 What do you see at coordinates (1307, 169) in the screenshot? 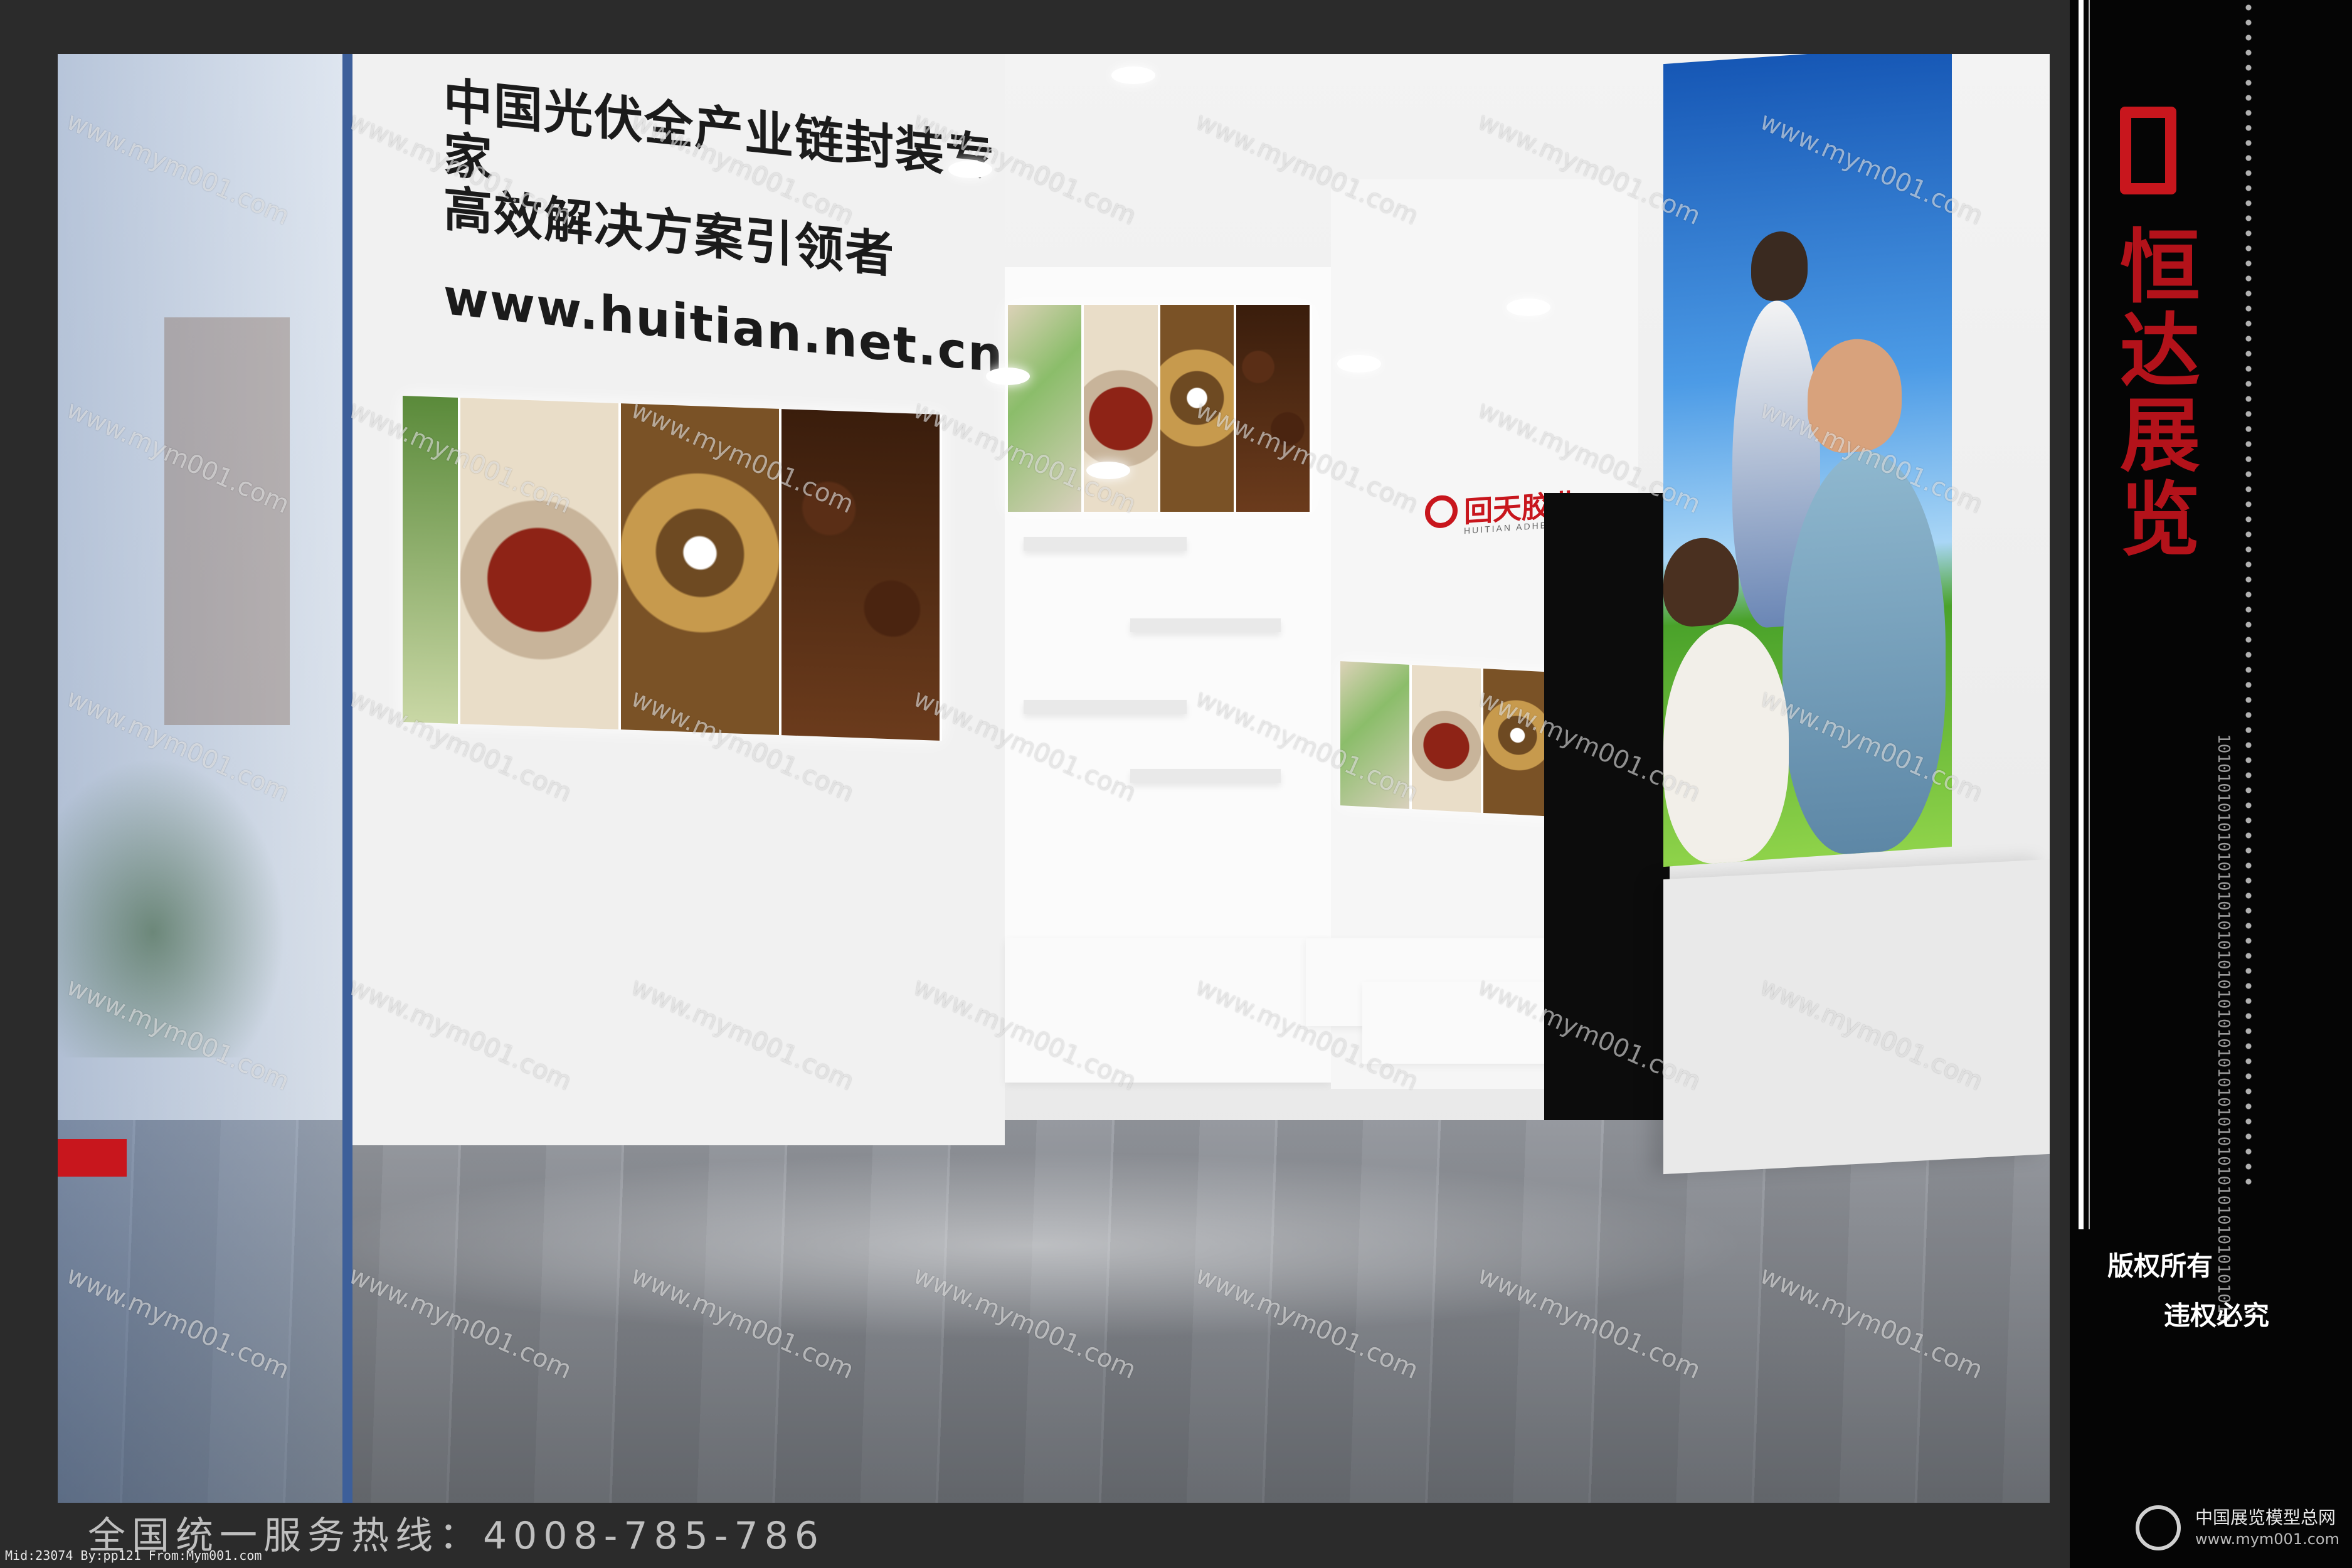
I see `watermark: www.mym001.com` at bounding box center [1307, 169].